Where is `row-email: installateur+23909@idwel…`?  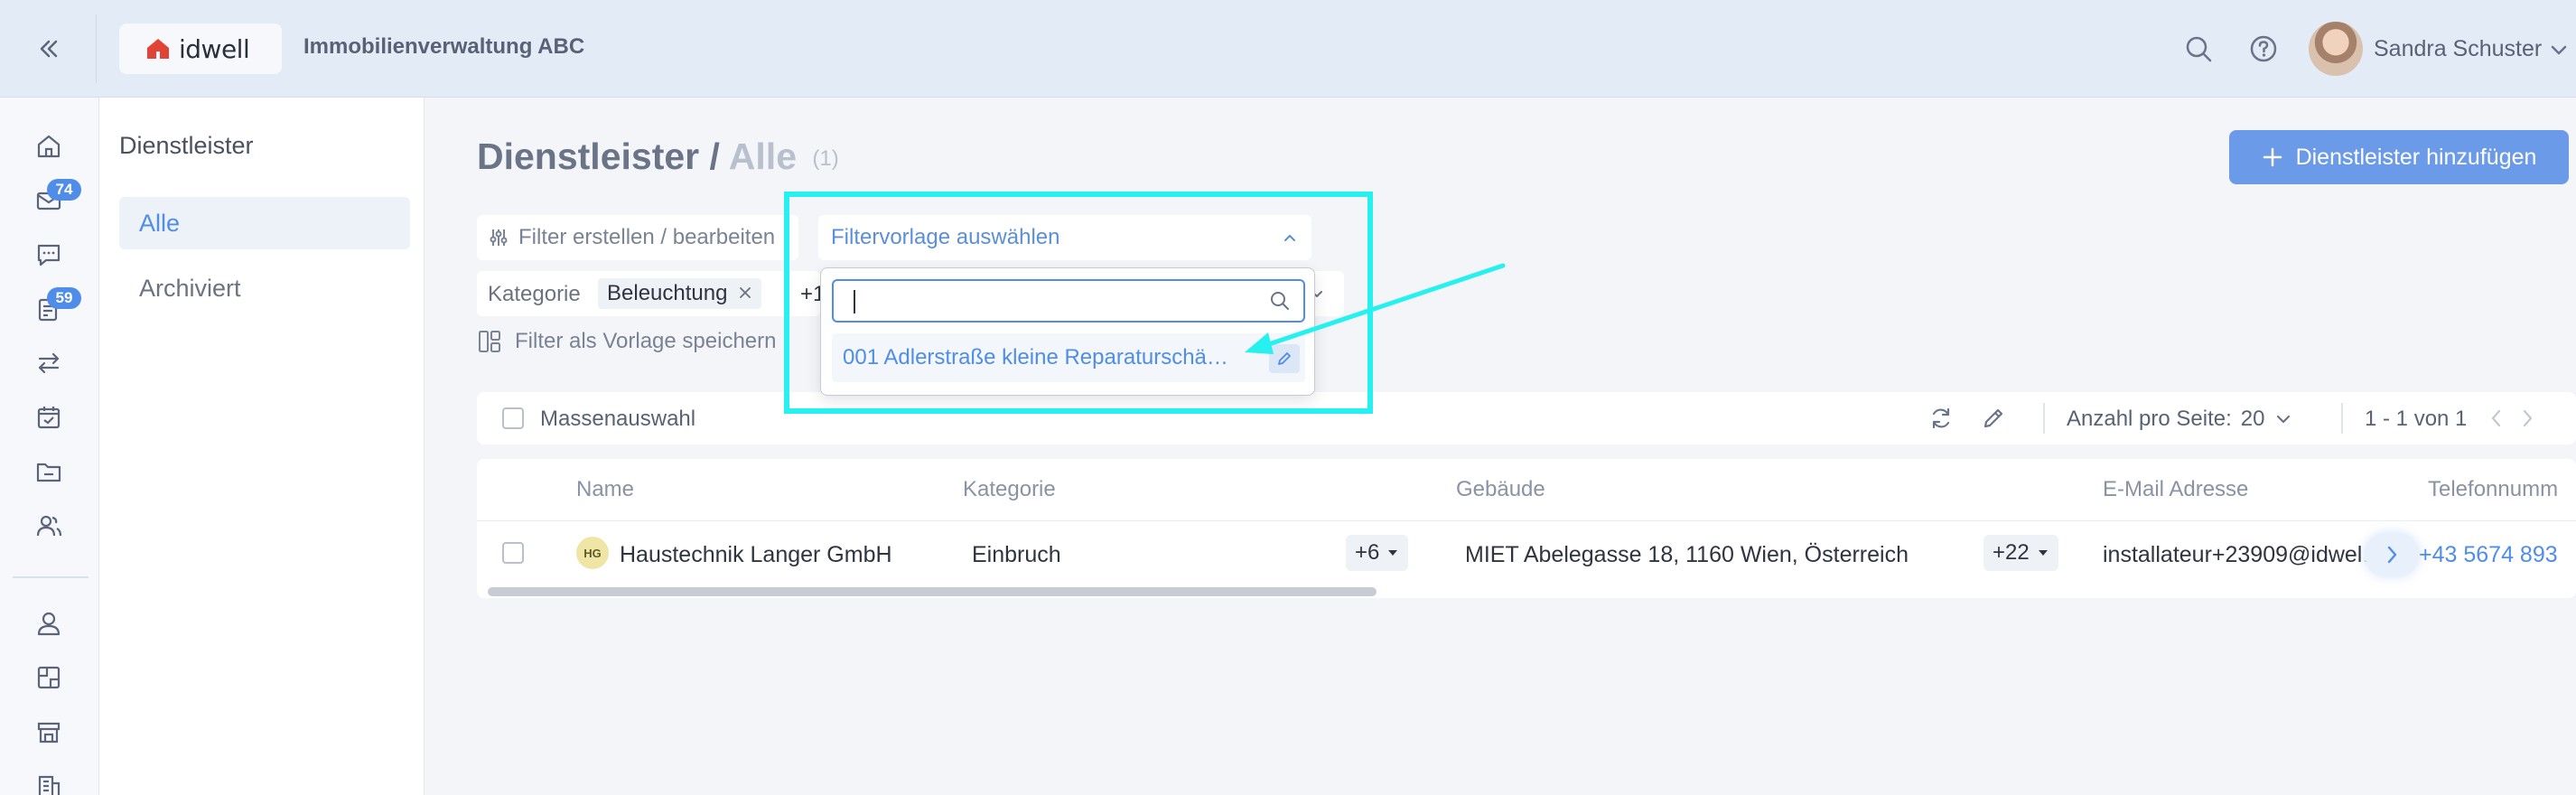 row-email: installateur+23909@idwel… is located at coordinates (2244, 554).